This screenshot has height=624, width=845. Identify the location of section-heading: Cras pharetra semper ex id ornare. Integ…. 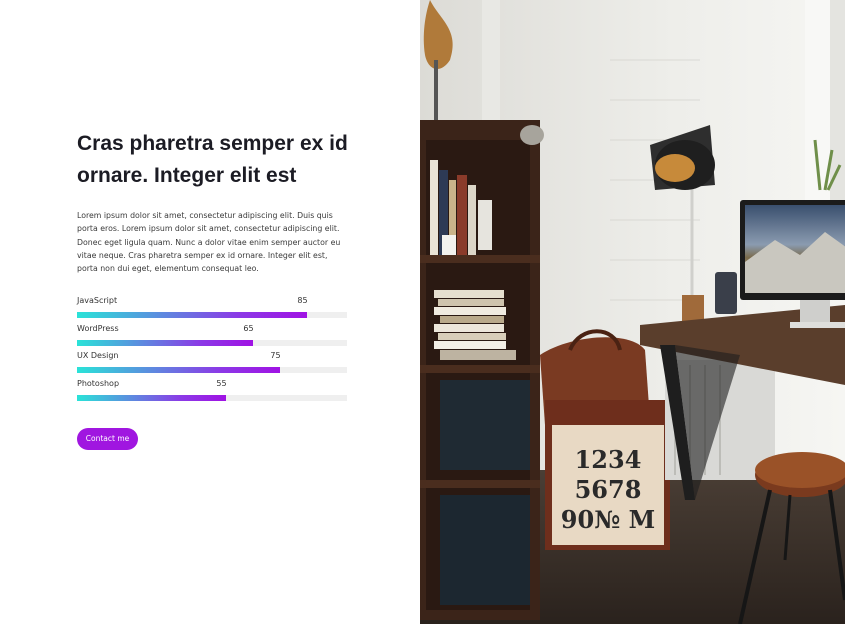
(212, 159).